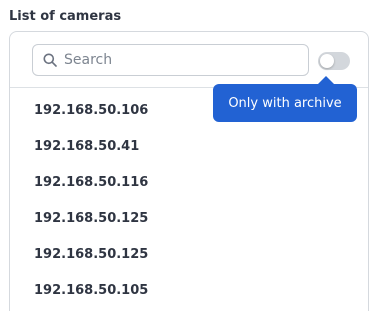 The width and height of the screenshot is (379, 311). Describe the element at coordinates (91, 183) in the screenshot. I see `camera-list-item: 192.168.50.116` at that location.